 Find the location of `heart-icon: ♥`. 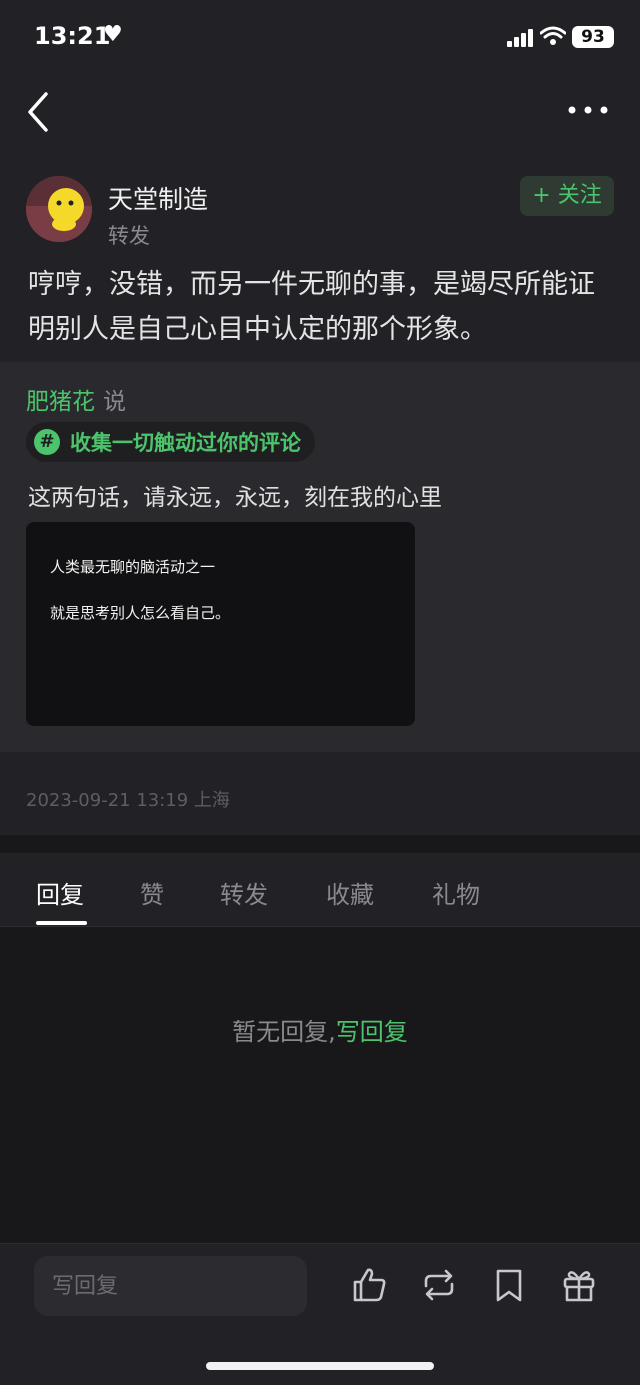

heart-icon: ♥ is located at coordinates (113, 34).